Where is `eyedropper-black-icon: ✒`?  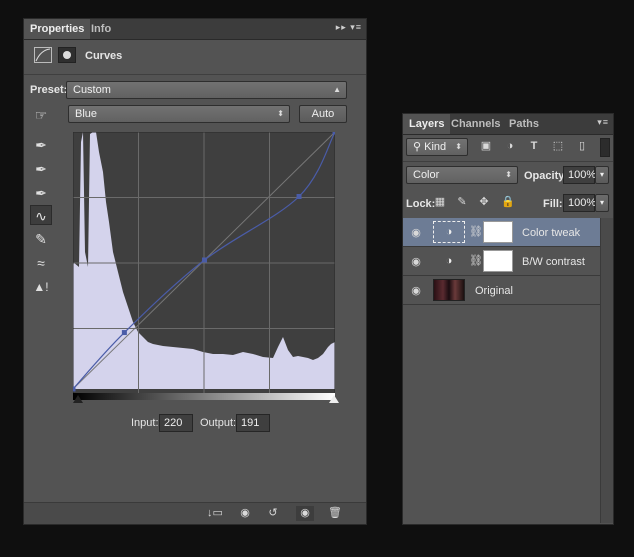
eyedropper-black-icon: ✒ is located at coordinates (41, 145).